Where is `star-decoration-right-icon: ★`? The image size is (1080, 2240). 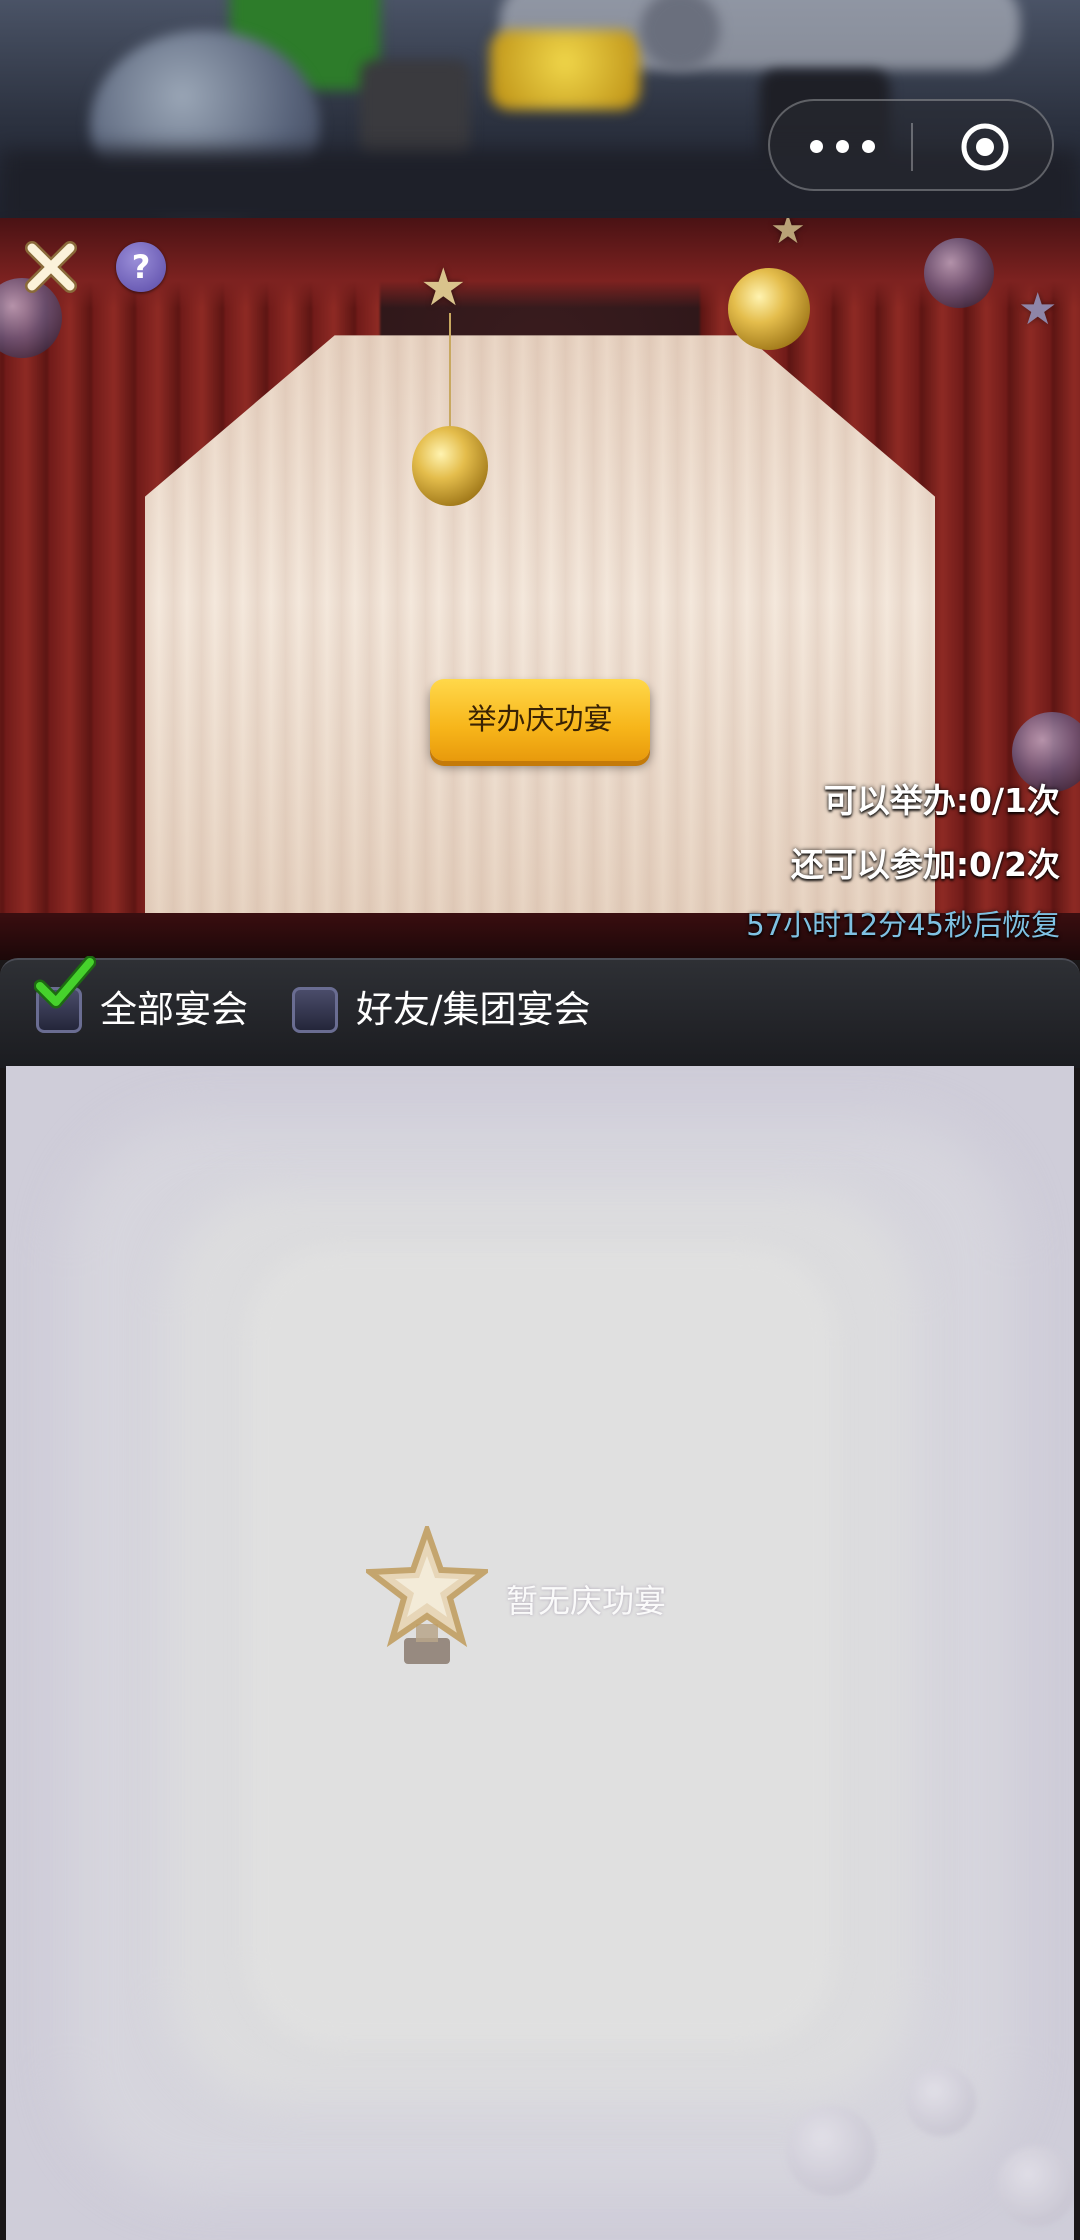
star-decoration-right-icon: ★ is located at coordinates (1038, 309).